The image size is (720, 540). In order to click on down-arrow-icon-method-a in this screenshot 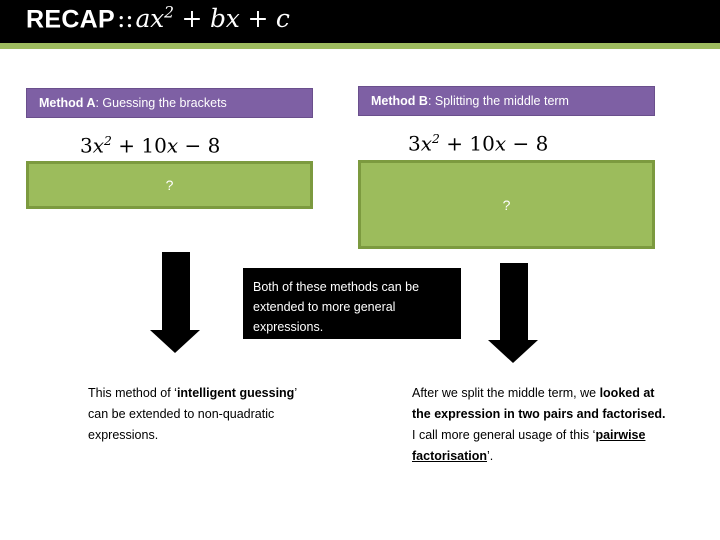, I will do `click(175, 302)`.